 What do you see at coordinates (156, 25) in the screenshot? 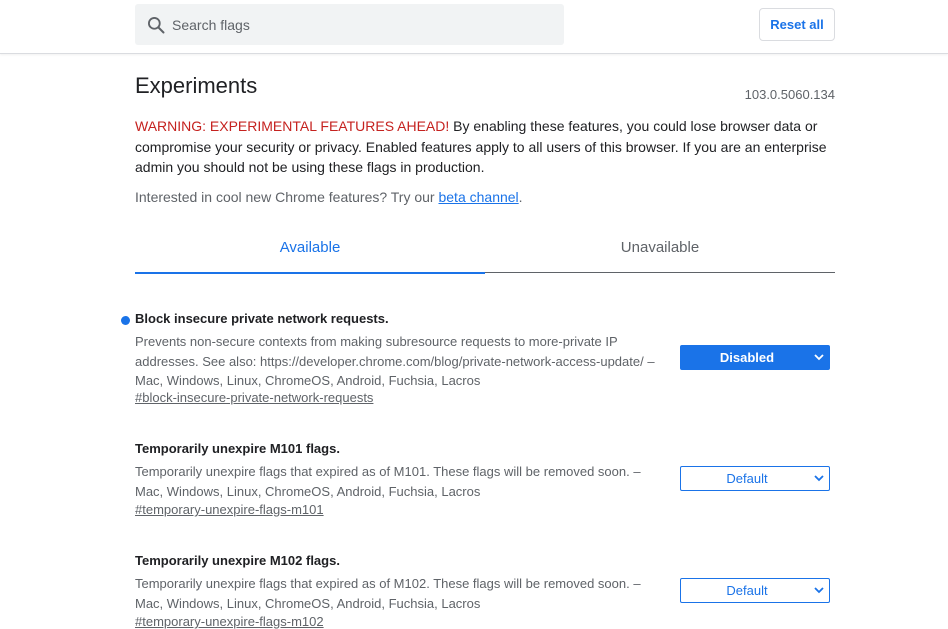
I see `search-icon` at bounding box center [156, 25].